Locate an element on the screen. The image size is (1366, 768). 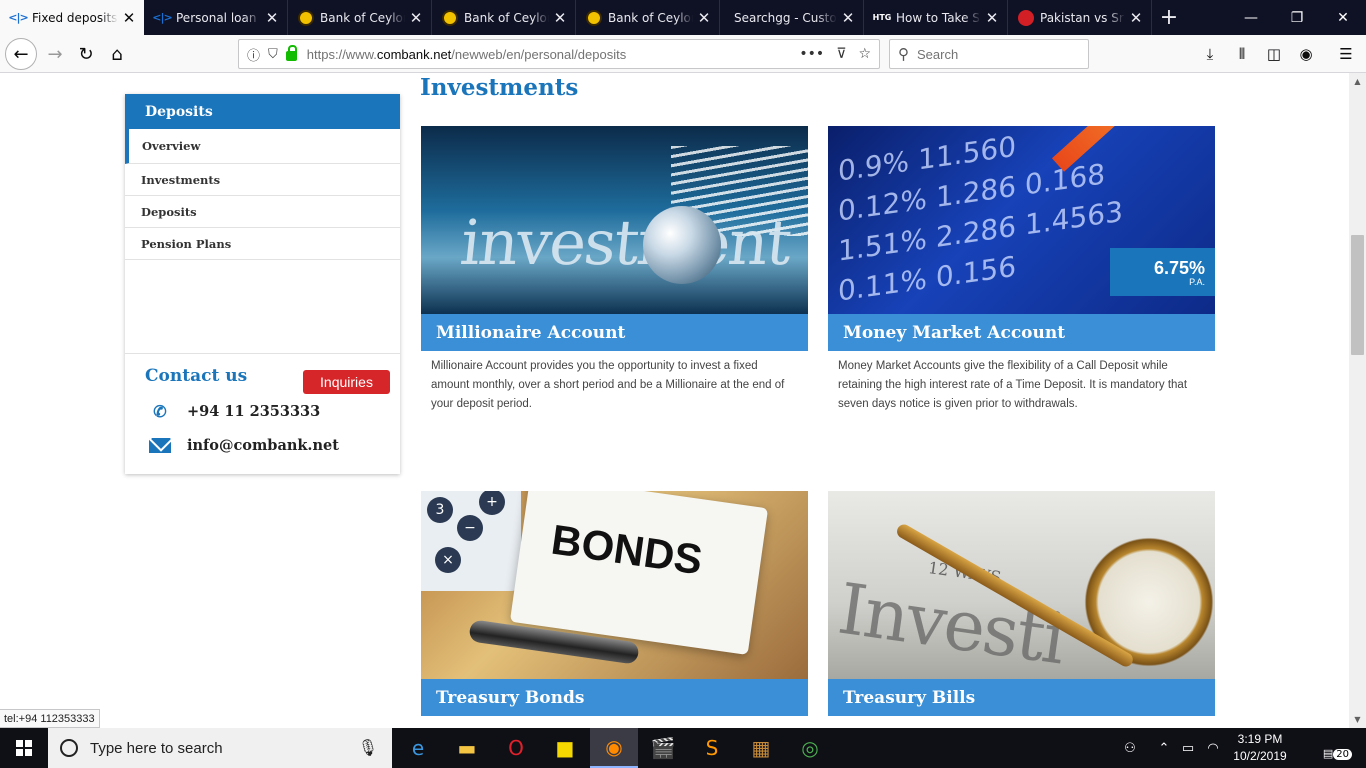
pocket-icon: ⊽ is located at coordinates (841, 54).